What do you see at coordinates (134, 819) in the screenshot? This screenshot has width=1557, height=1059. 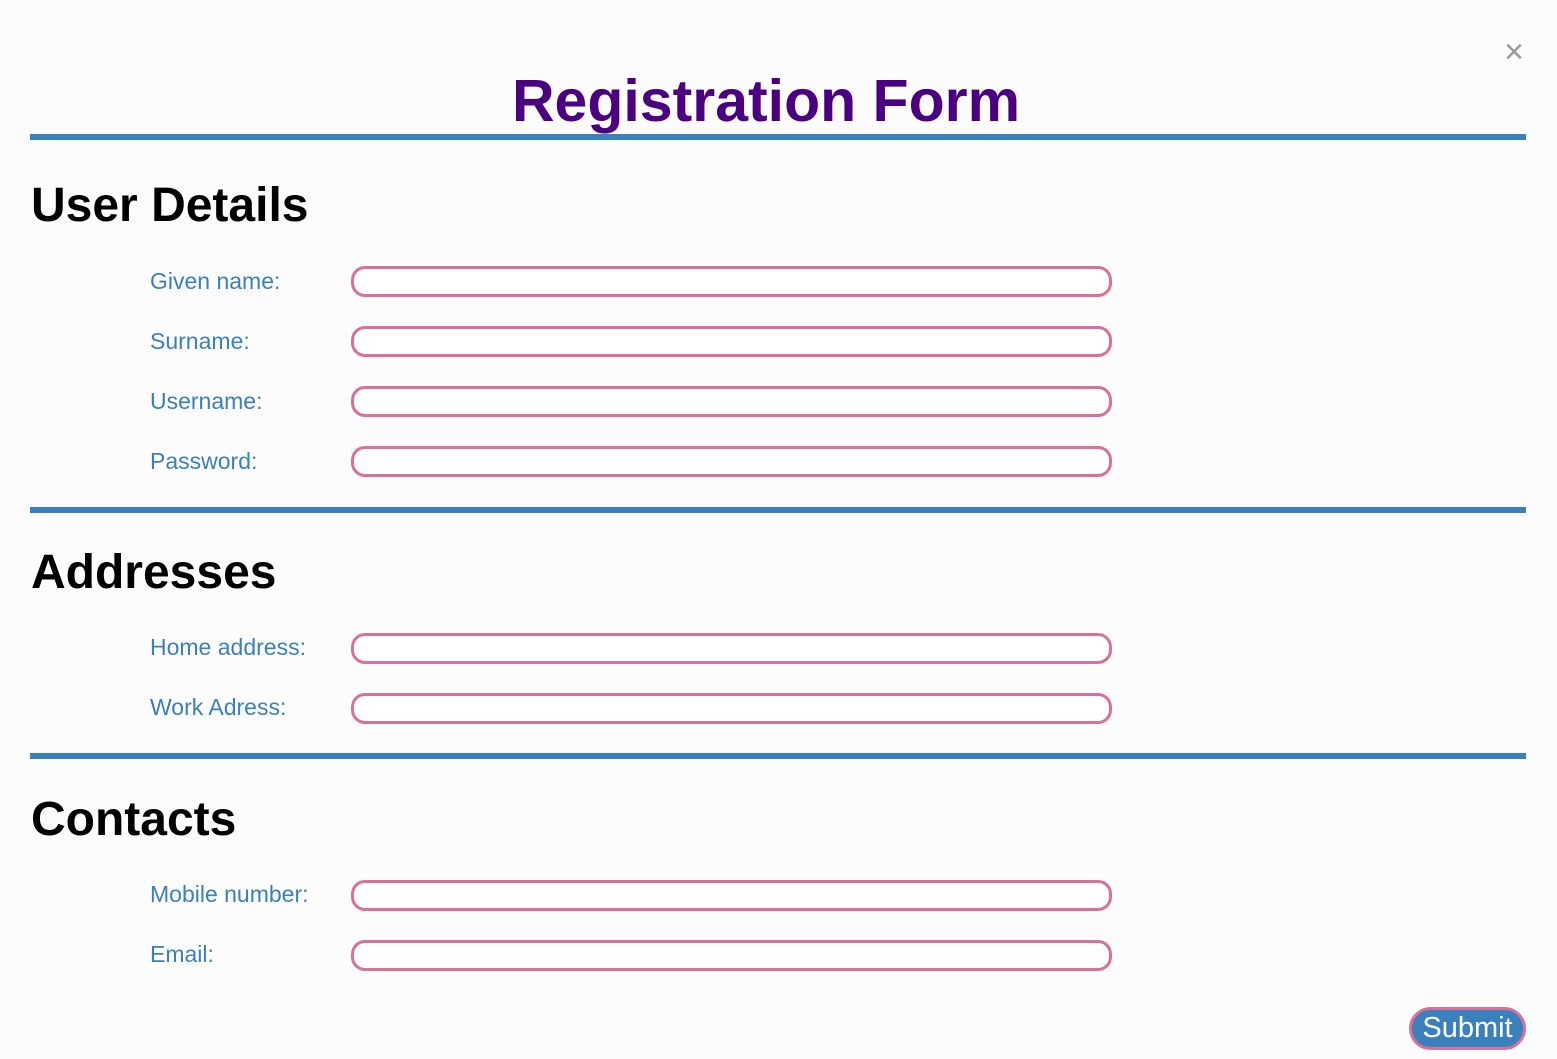 I see `section-title-contacts: Contacts` at bounding box center [134, 819].